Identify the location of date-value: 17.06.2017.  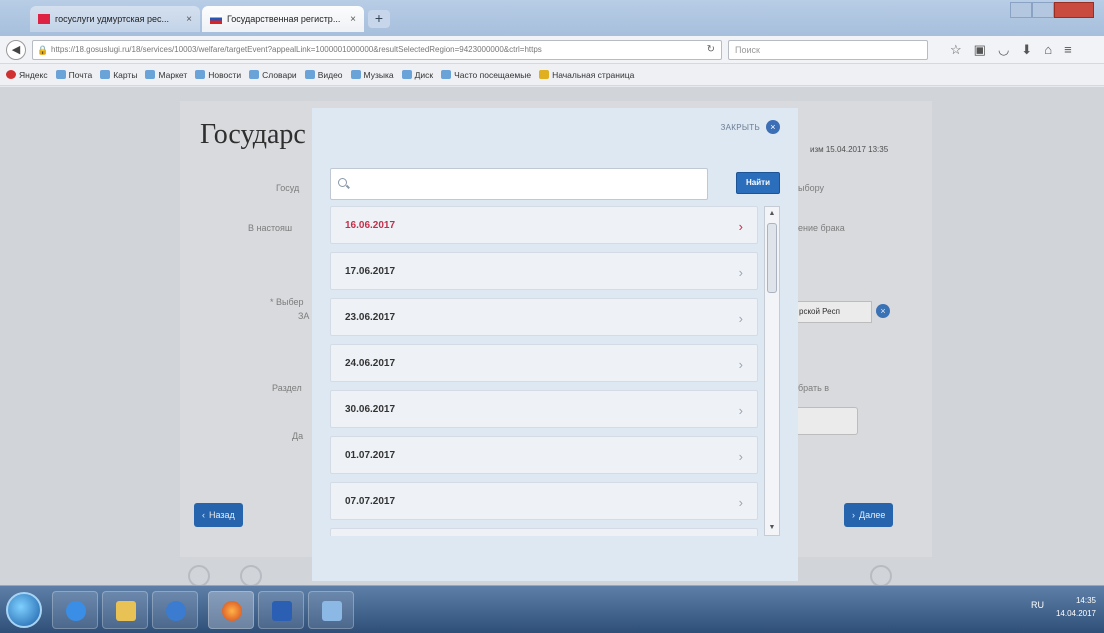
(370, 271).